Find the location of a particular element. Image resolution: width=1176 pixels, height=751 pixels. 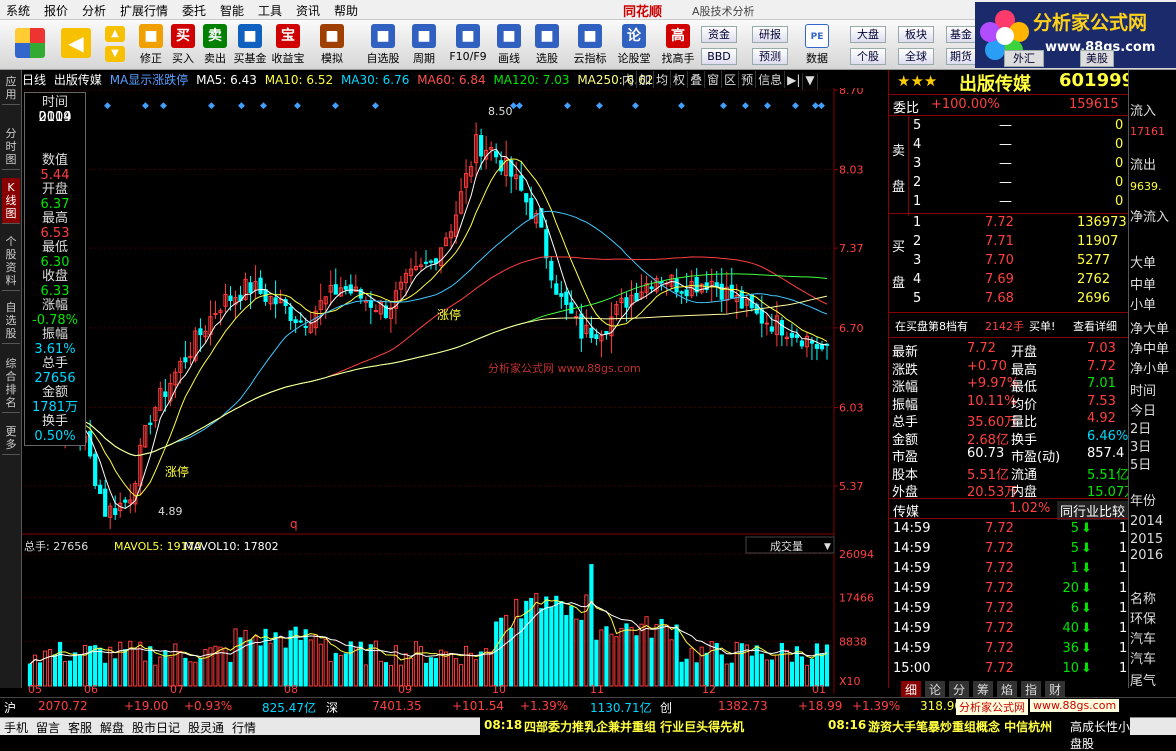

menu-help: 帮助 is located at coordinates (346, 10).